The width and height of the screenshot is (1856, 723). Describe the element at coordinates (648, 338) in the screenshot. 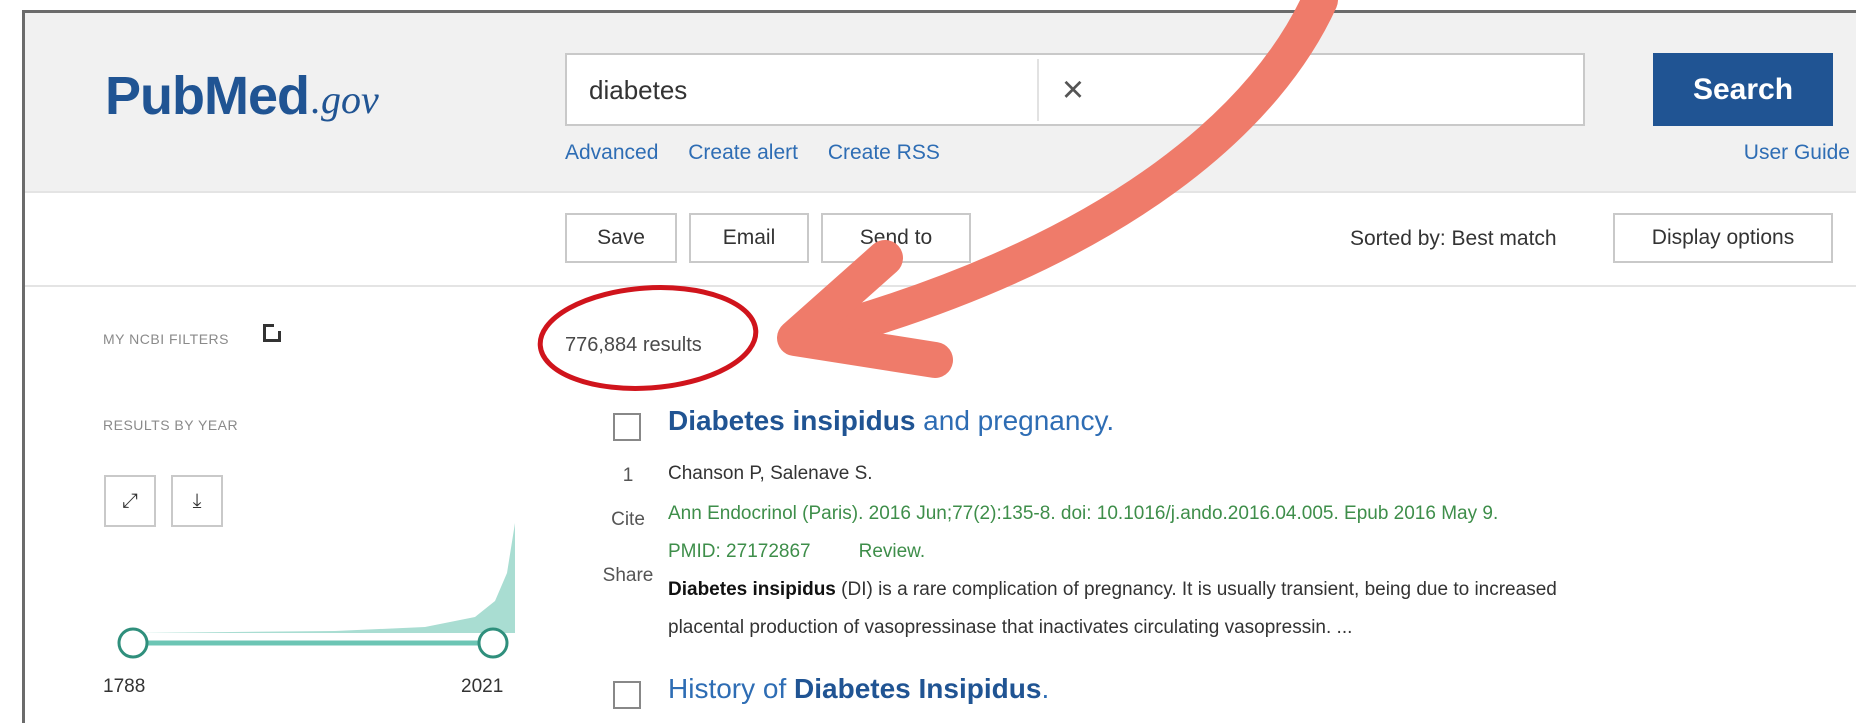

I see `annotation-circle` at that location.